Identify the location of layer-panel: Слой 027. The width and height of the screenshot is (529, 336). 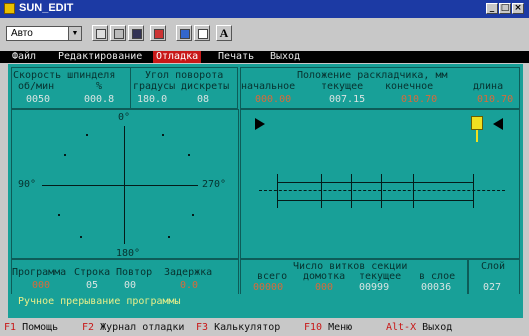
(494, 277).